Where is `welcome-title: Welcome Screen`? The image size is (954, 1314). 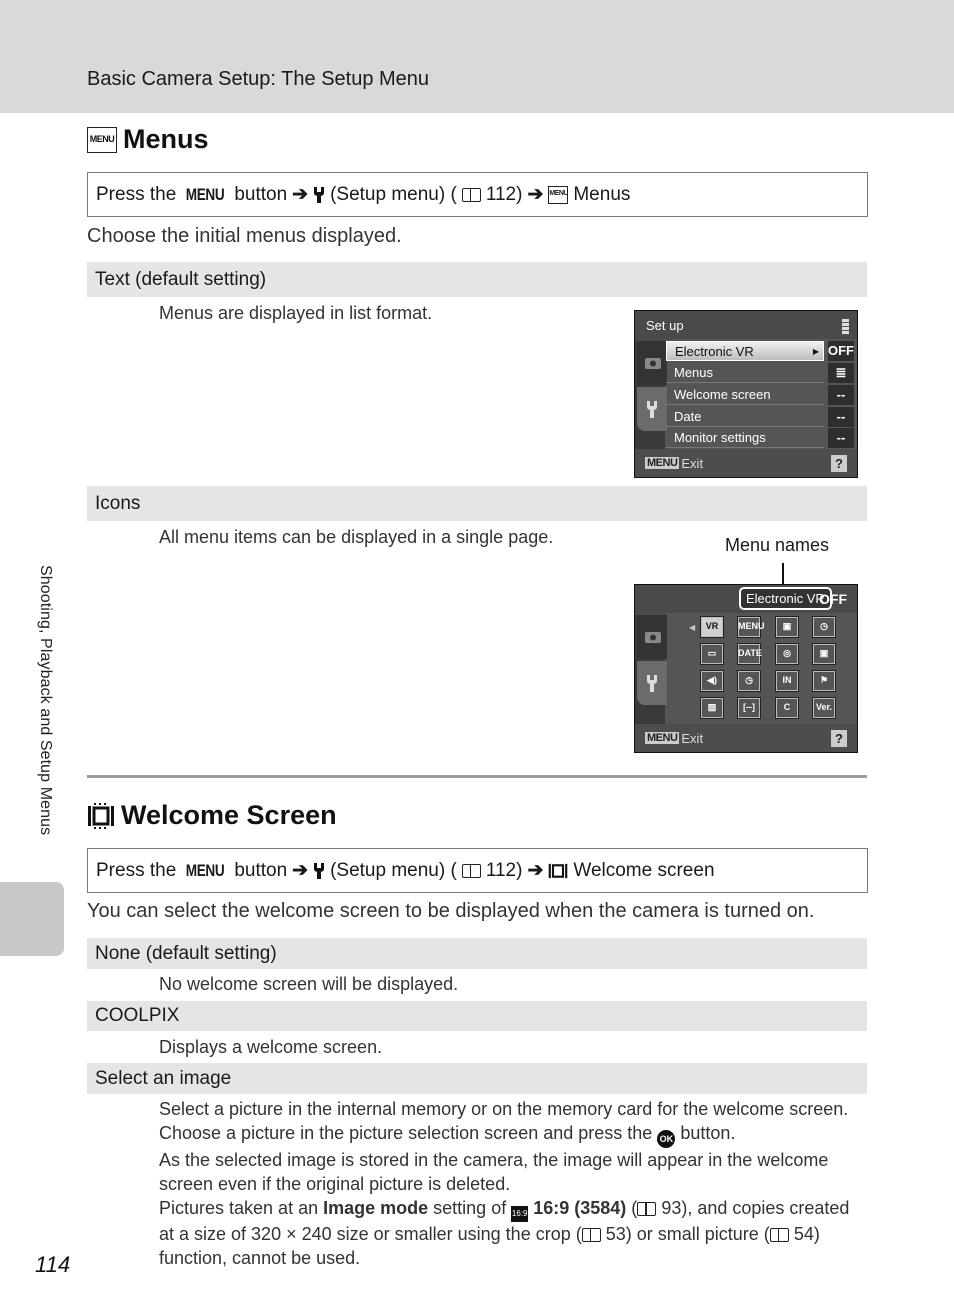 welcome-title: Welcome Screen is located at coordinates (229, 815).